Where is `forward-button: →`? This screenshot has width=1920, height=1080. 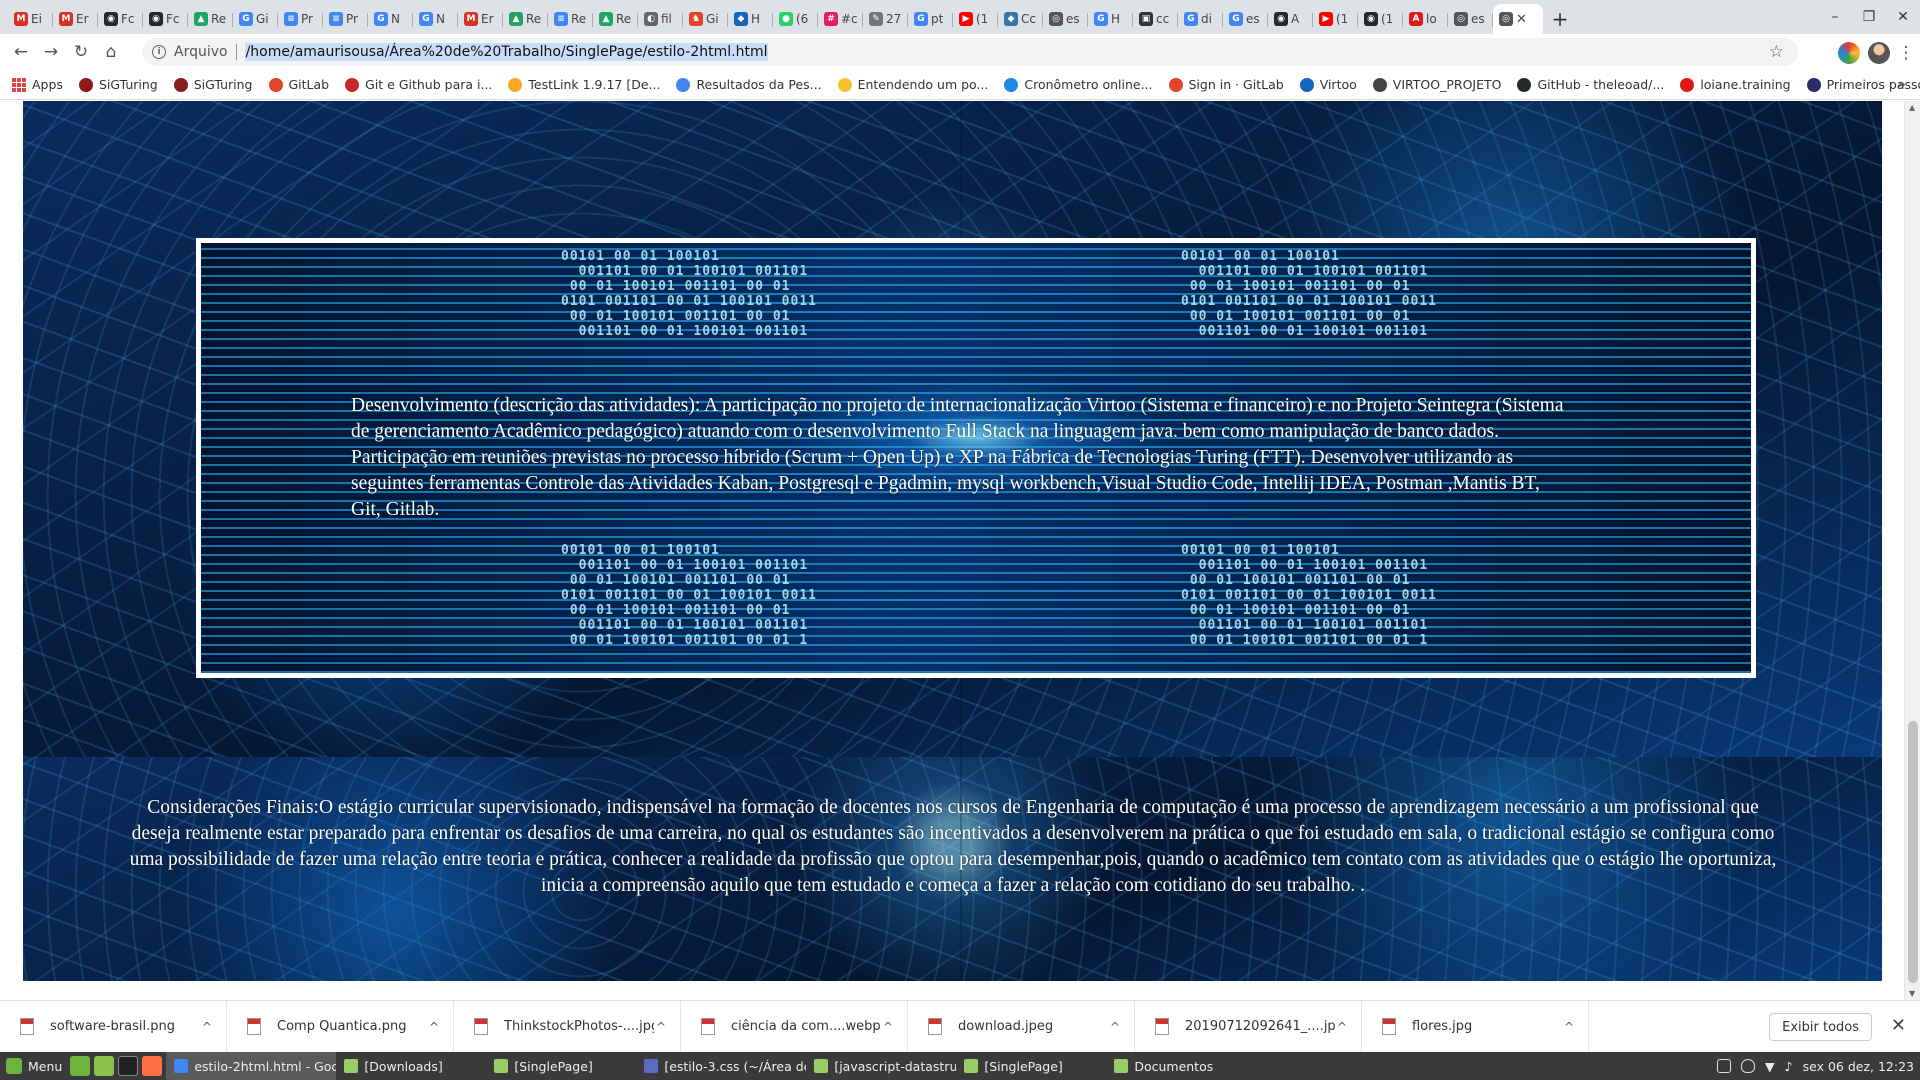 forward-button: → is located at coordinates (51, 52).